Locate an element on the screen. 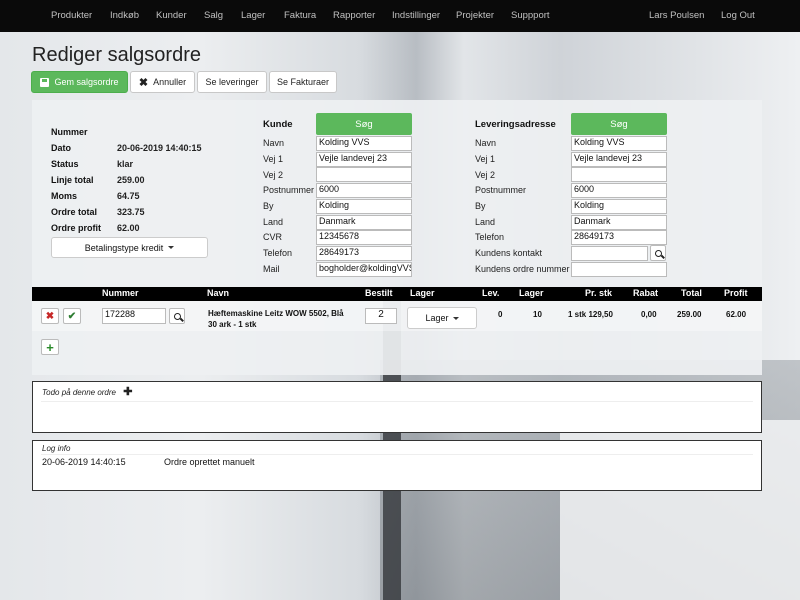 The image size is (800, 600). contact-search-button is located at coordinates (658, 253).